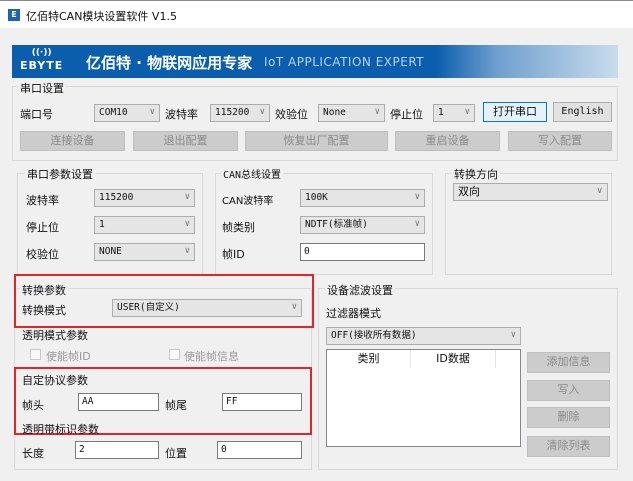 This screenshot has width=633, height=481. Describe the element at coordinates (169, 63) in the screenshot. I see `slogan: 亿佰特 · 物联网应用专家` at that location.